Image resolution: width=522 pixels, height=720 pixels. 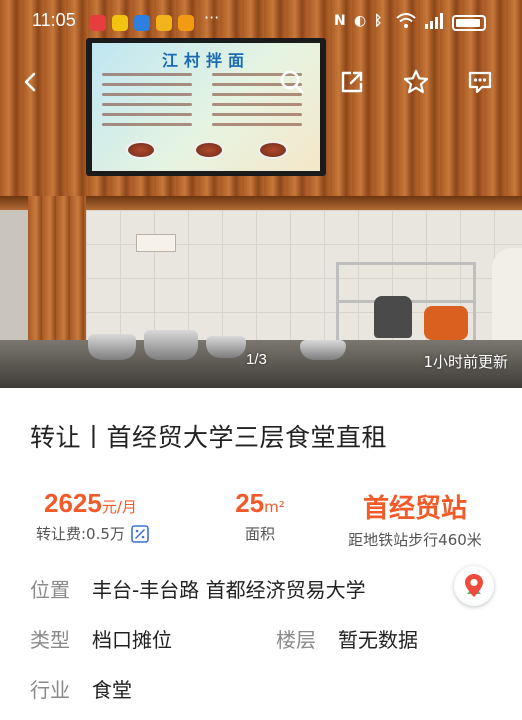 I want to click on location-value: 丰台-丰台路 首都经济贸易大学, so click(x=229, y=590).